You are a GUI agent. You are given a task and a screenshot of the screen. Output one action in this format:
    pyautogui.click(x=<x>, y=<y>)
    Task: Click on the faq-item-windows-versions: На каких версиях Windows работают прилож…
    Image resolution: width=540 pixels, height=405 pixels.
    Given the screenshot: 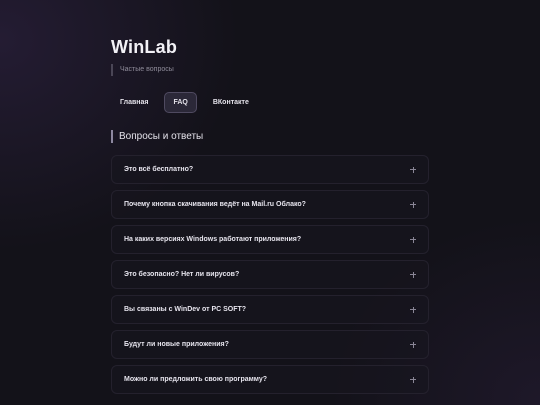 What is the action you would take?
    pyautogui.click(x=270, y=239)
    